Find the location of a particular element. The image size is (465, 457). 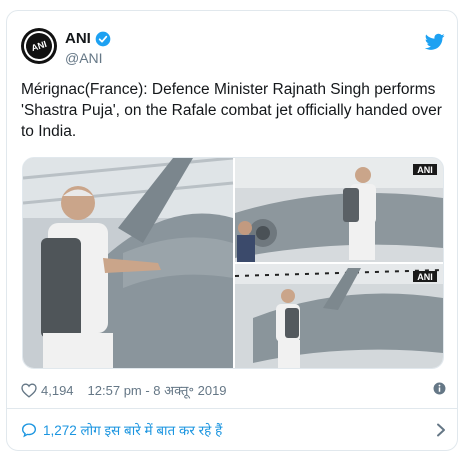

avatar-text: ANI is located at coordinates (39, 46).